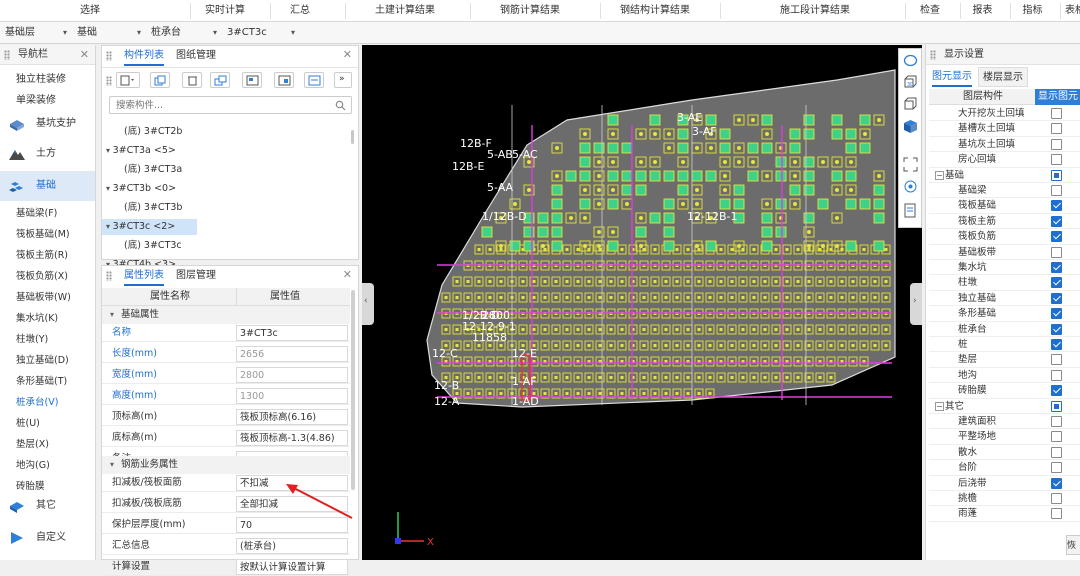 The height and width of the screenshot is (576, 1080). I want to click on tab-property-list: 属性列表, so click(144, 276).